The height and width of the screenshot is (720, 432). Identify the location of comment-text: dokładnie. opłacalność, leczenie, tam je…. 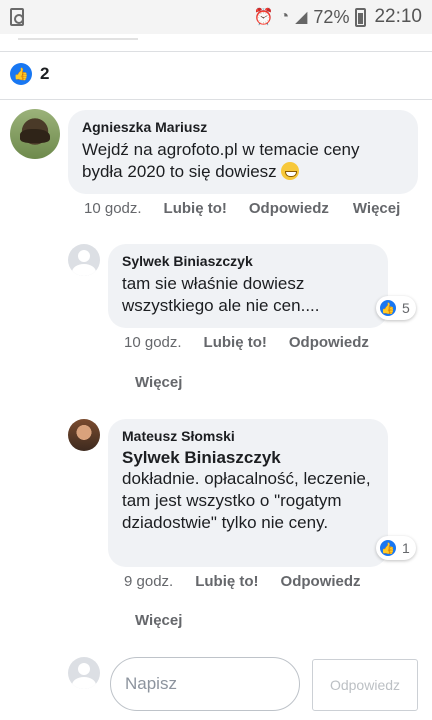
(246, 500).